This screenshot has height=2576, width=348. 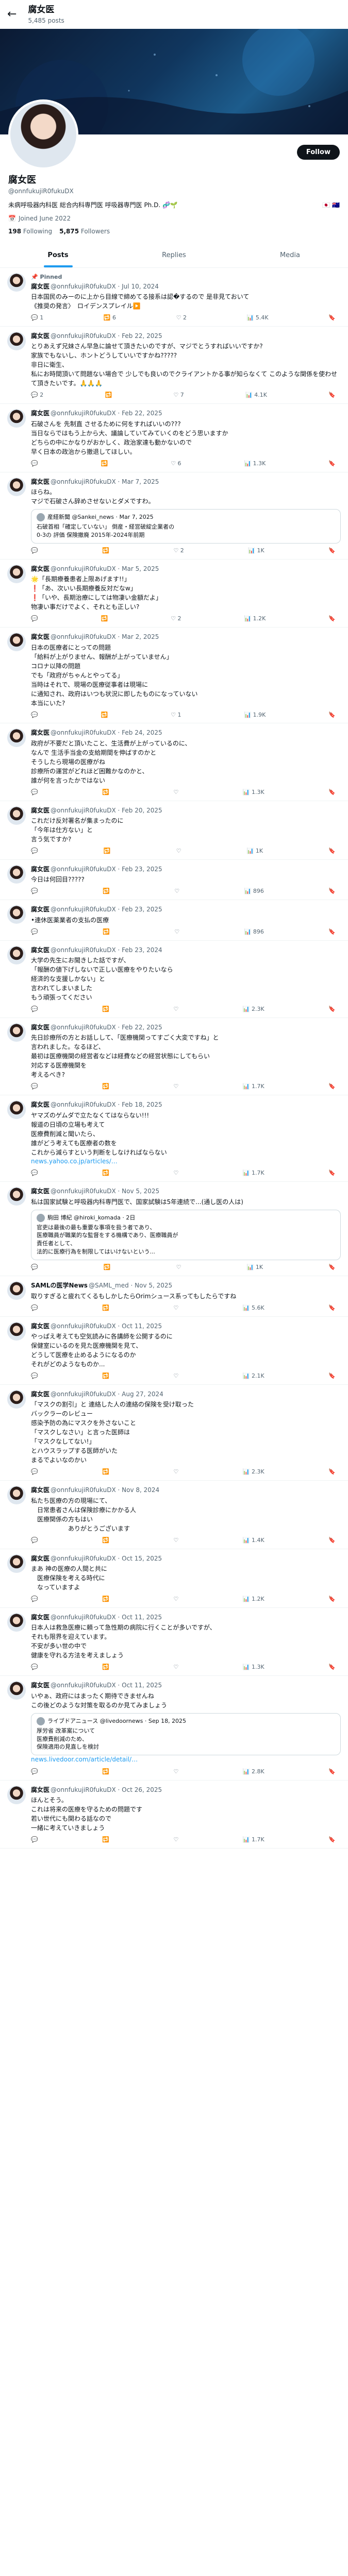 What do you see at coordinates (106, 1558) in the screenshot?
I see `post-author-handle: @onnfukujiR0fukuDX · Oct 15, 2025` at bounding box center [106, 1558].